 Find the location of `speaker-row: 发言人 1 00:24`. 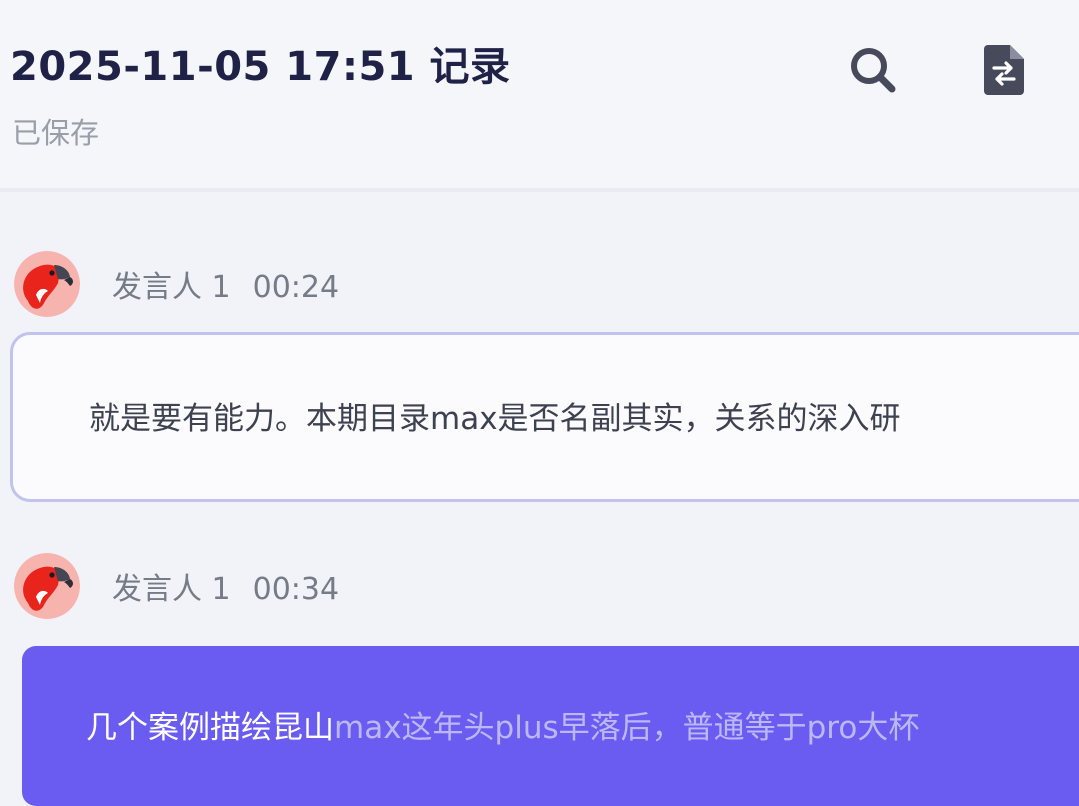

speaker-row: 发言人 1 00:24 is located at coordinates (176, 284).